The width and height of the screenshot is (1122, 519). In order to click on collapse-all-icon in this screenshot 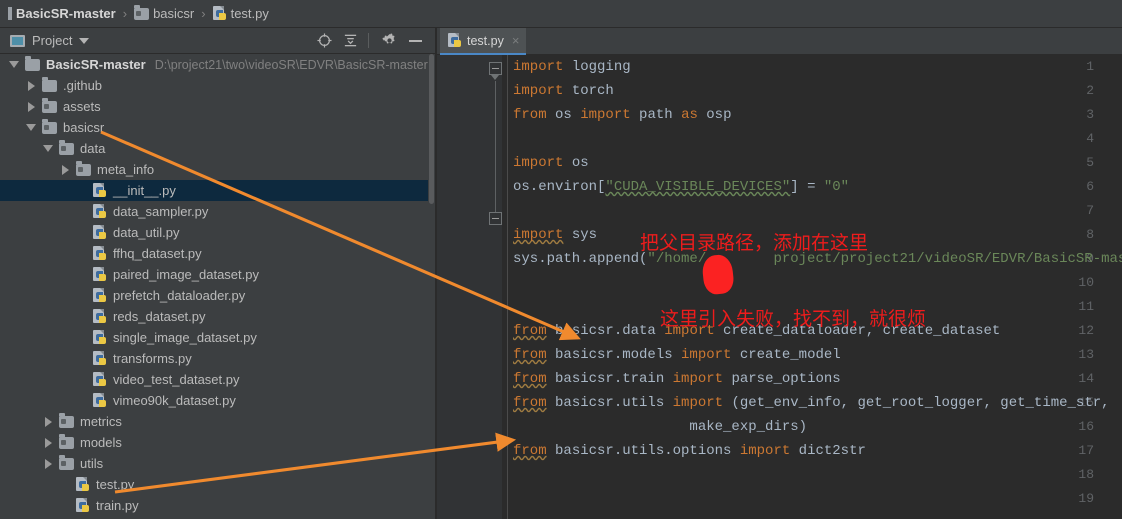, I will do `click(350, 41)`.